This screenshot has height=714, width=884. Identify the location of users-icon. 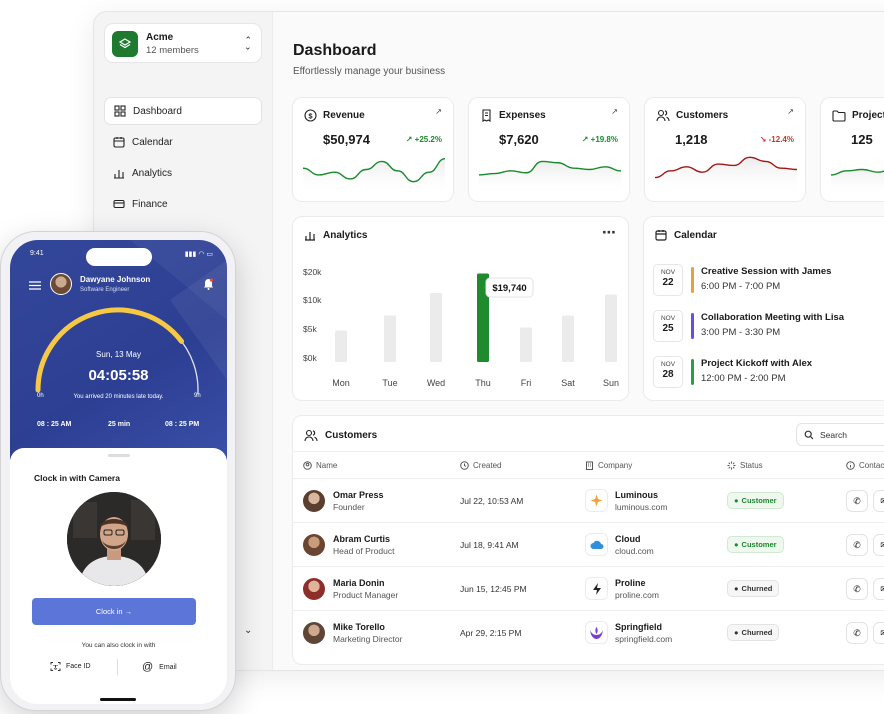
(311, 435).